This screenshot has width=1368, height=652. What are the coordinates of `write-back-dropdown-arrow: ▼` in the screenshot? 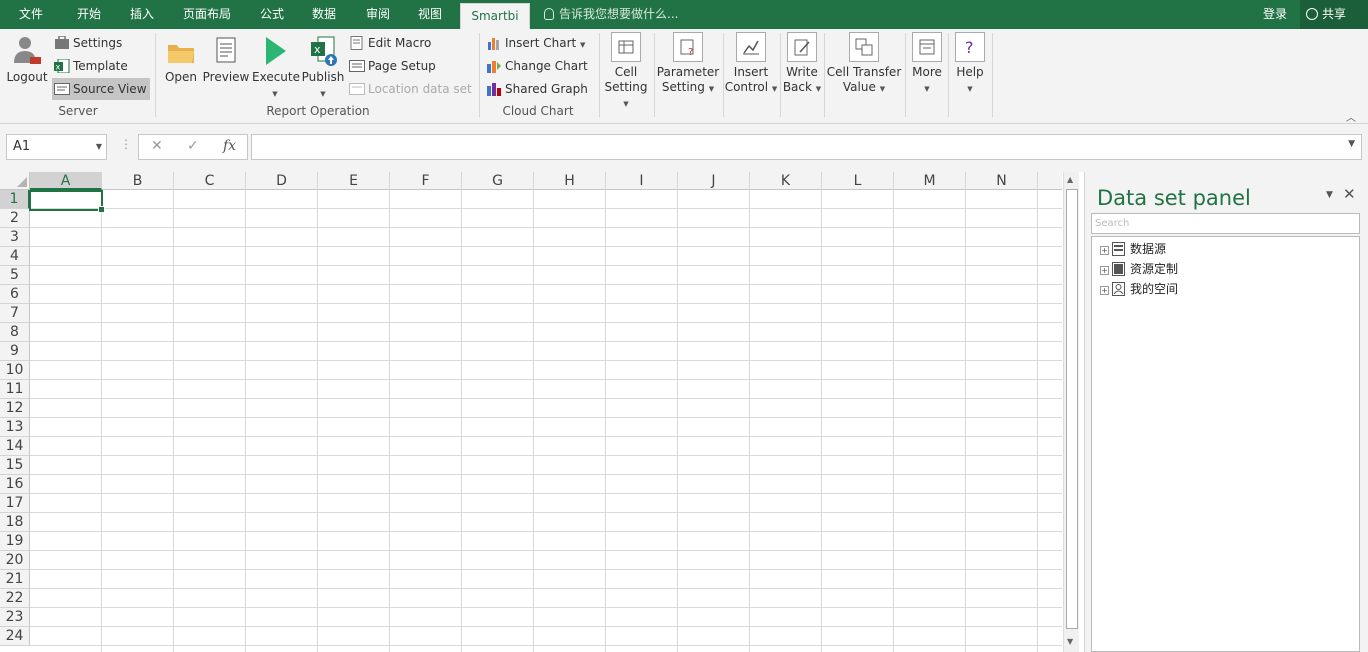 It's located at (818, 89).